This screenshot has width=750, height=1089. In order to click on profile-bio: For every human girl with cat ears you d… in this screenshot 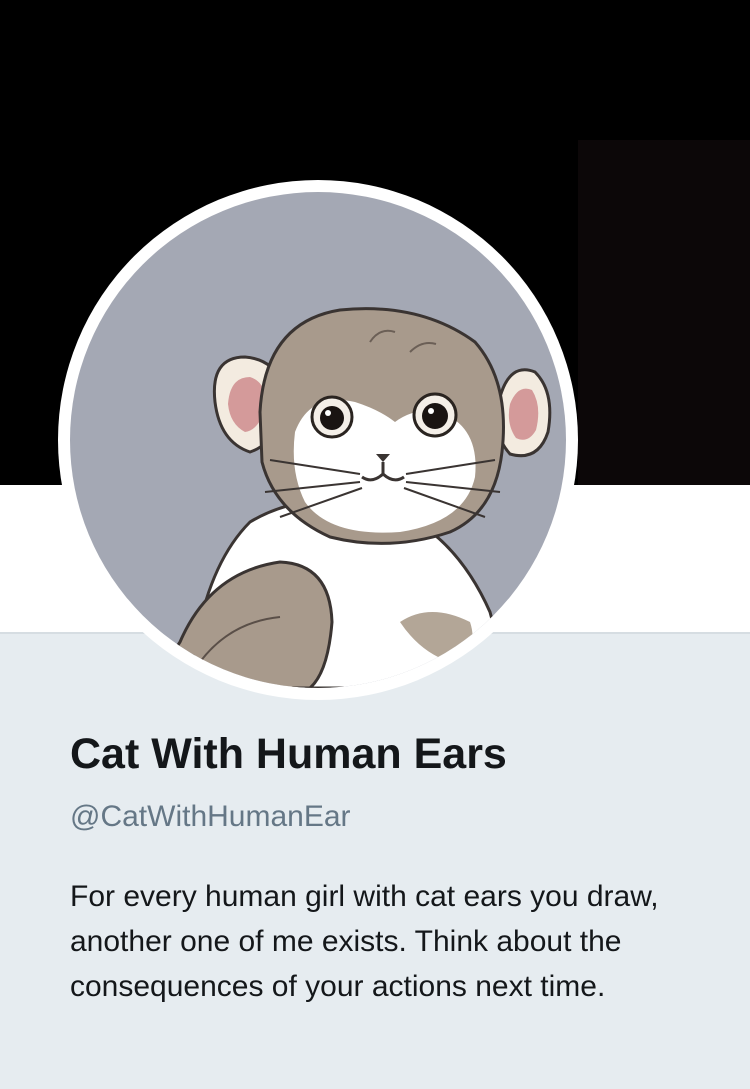, I will do `click(364, 941)`.